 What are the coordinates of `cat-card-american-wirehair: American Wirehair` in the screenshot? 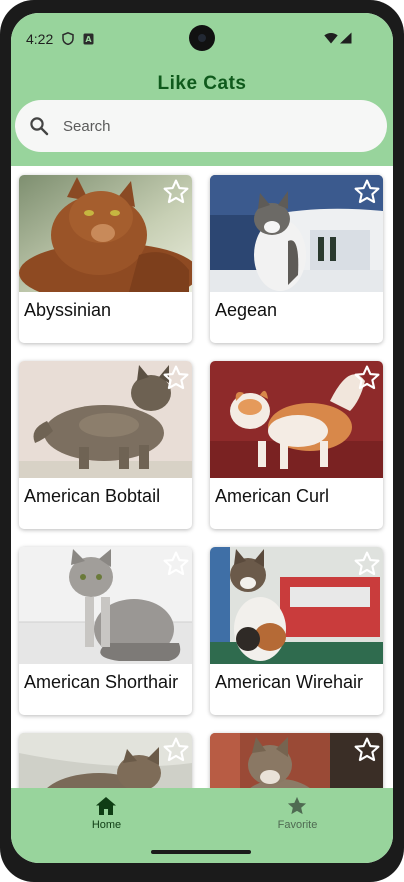 It's located at (296, 631).